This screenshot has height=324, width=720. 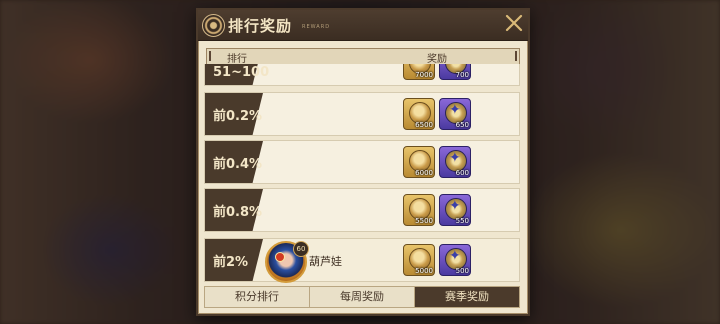 I want to click on reward-amount: 5500, so click(x=424, y=221).